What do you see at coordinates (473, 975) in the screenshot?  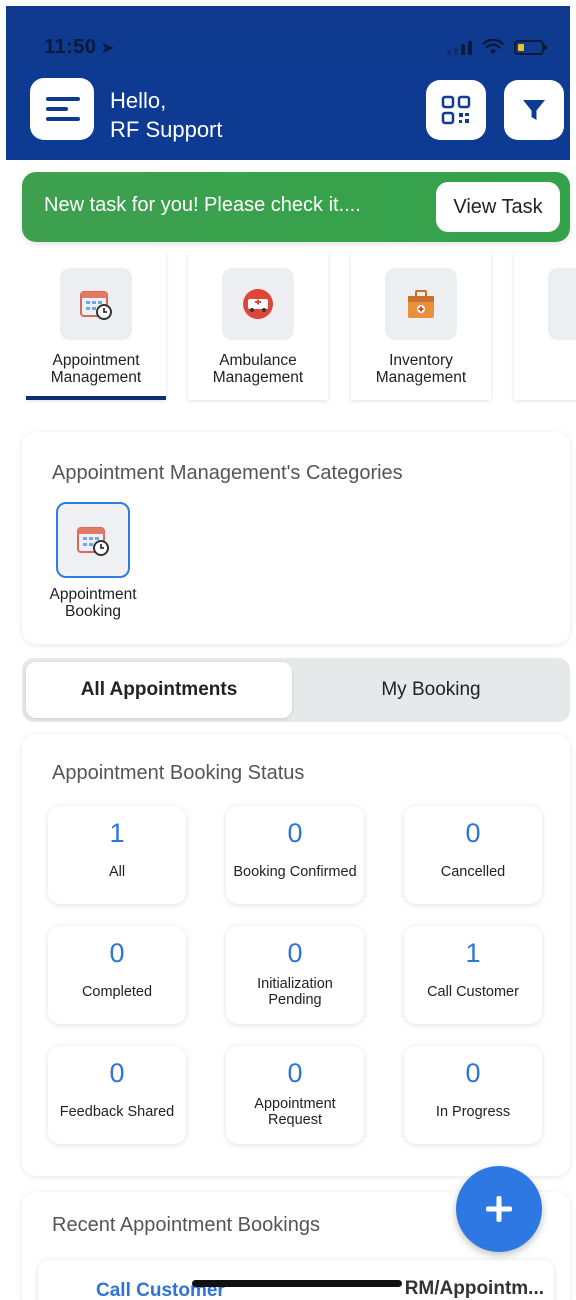 I see `status-call-customer: 1 Call Customer` at bounding box center [473, 975].